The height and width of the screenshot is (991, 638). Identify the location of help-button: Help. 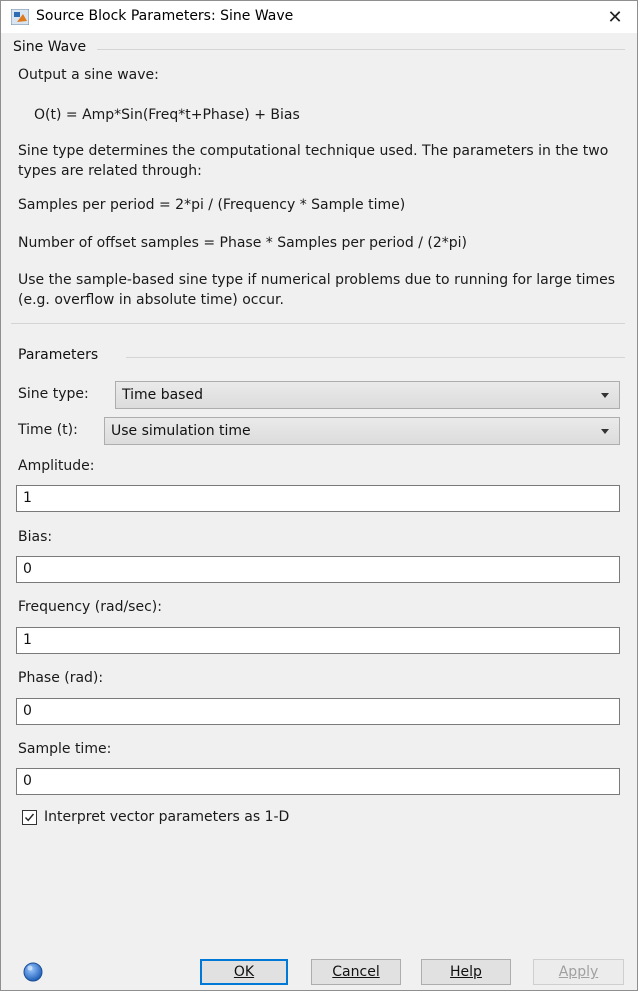
(466, 972).